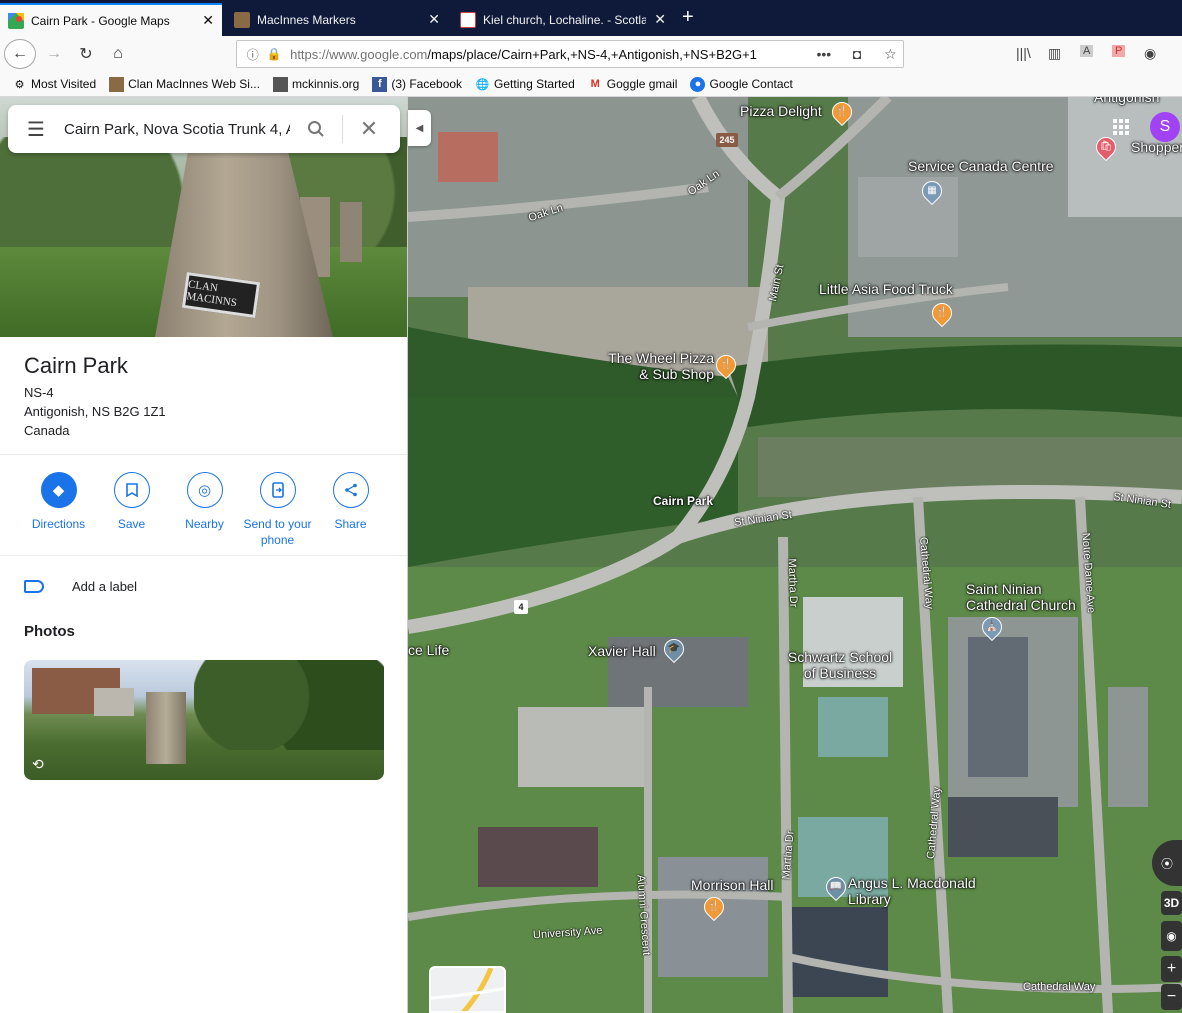 The height and width of the screenshot is (1013, 1182). I want to click on route-shield: 245, so click(727, 140).